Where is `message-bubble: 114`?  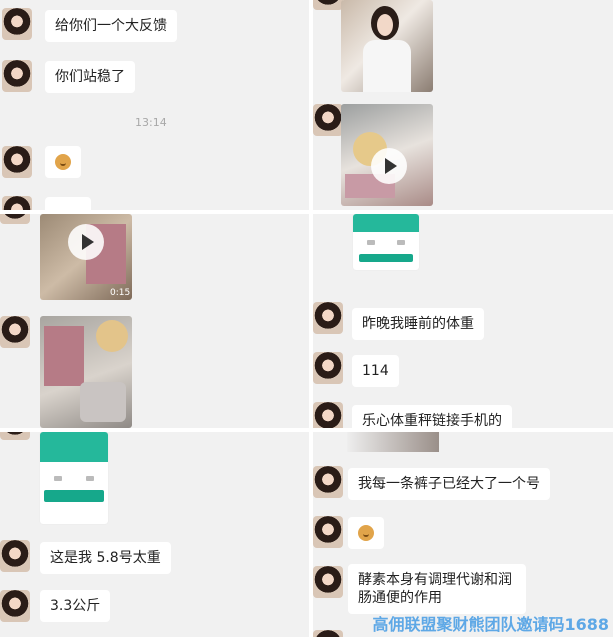 message-bubble: 114 is located at coordinates (375, 371).